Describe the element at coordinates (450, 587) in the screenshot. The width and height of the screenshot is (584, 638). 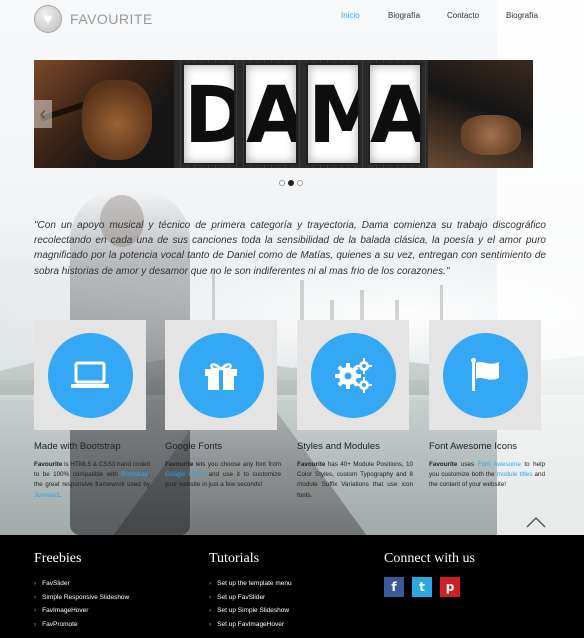
I see `pinterest-icon: p` at that location.